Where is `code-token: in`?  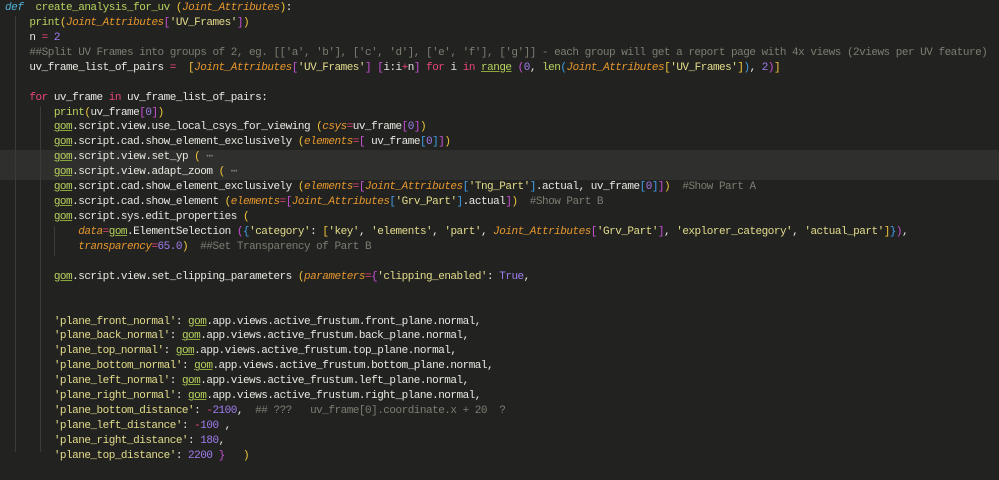 code-token: in is located at coordinates (469, 67).